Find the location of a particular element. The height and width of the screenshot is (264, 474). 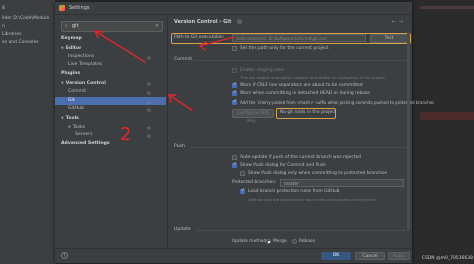

intellij-logo-icon is located at coordinates (62, 8).